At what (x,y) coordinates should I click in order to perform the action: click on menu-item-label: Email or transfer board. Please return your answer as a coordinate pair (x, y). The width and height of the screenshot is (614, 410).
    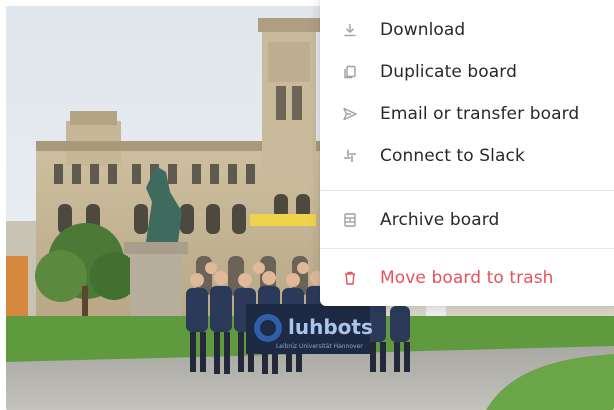
    Looking at the image, I should click on (480, 114).